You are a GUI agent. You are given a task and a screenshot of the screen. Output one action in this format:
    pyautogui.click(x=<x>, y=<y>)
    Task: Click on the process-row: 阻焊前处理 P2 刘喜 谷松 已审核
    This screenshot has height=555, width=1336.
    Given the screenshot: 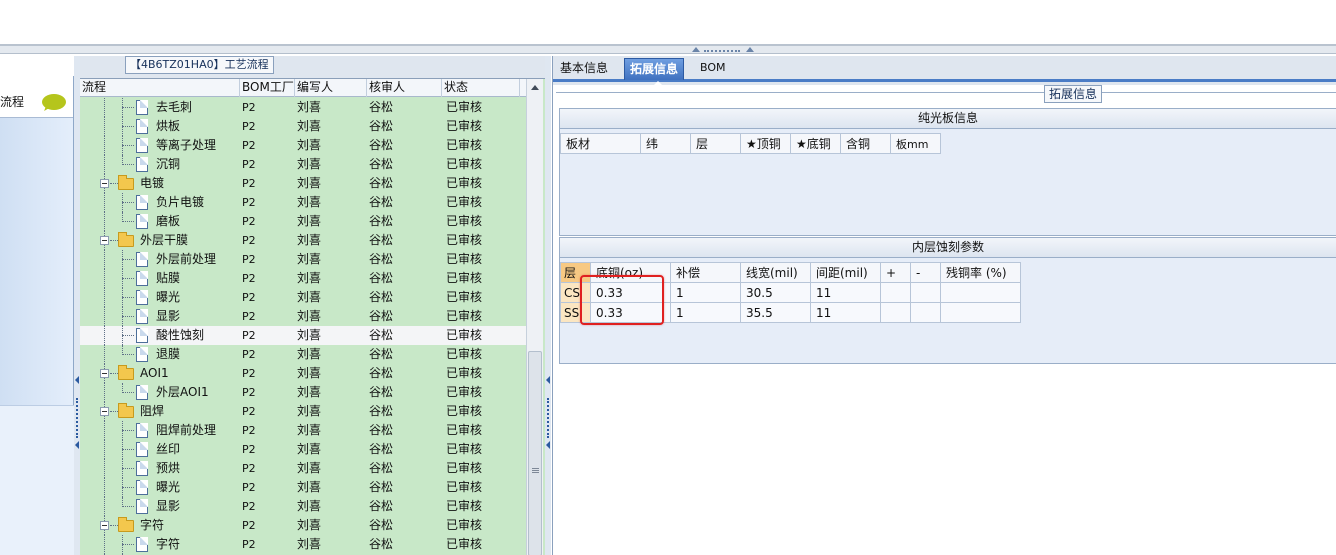 What is the action you would take?
    pyautogui.click(x=303, y=430)
    